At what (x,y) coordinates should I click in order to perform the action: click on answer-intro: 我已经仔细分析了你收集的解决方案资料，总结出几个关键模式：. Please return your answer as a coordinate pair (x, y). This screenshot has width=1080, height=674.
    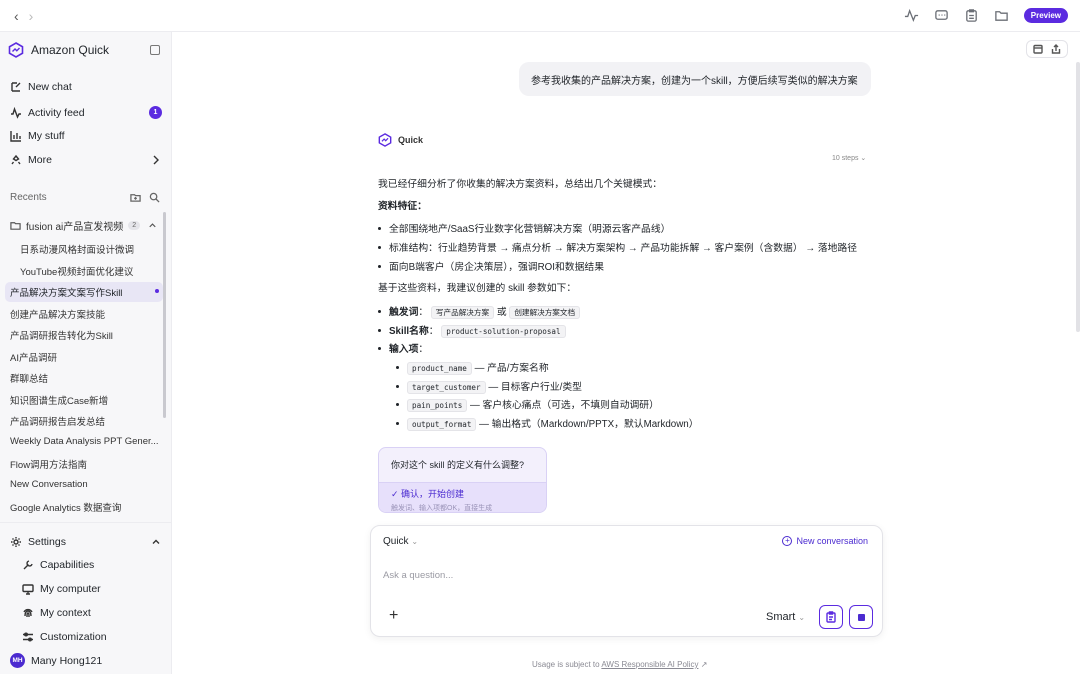
    Looking at the image, I should click on (520, 184).